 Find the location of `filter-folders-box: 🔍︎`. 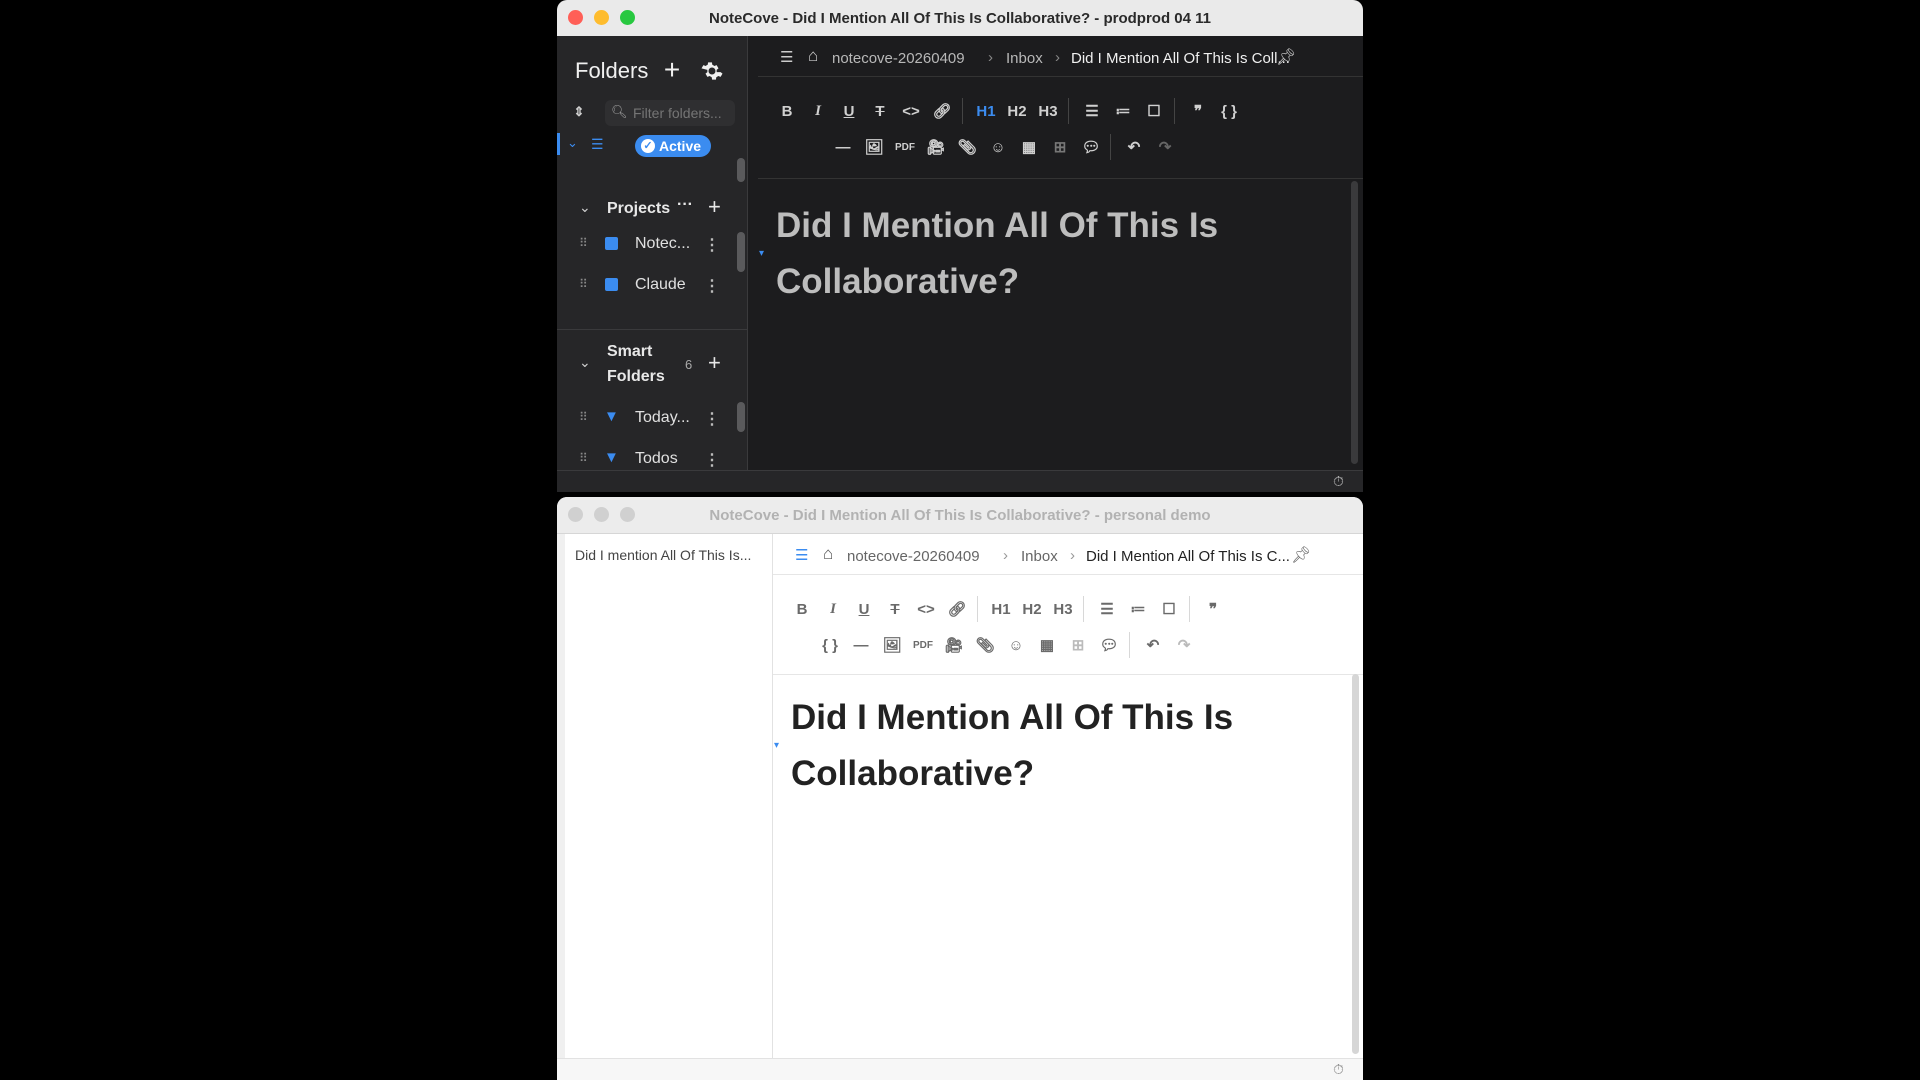

filter-folders-box: 🔍︎ is located at coordinates (670, 113).